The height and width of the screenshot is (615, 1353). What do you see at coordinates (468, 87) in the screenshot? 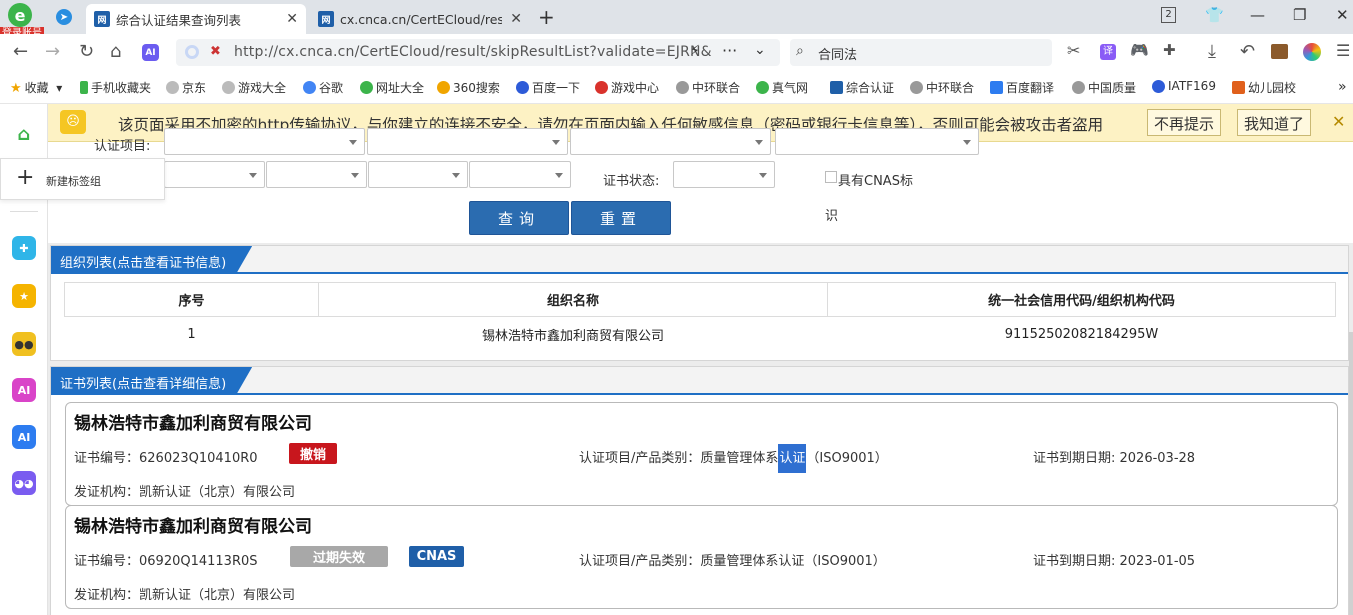
I see `bookmark-item: 360搜索` at bounding box center [468, 87].